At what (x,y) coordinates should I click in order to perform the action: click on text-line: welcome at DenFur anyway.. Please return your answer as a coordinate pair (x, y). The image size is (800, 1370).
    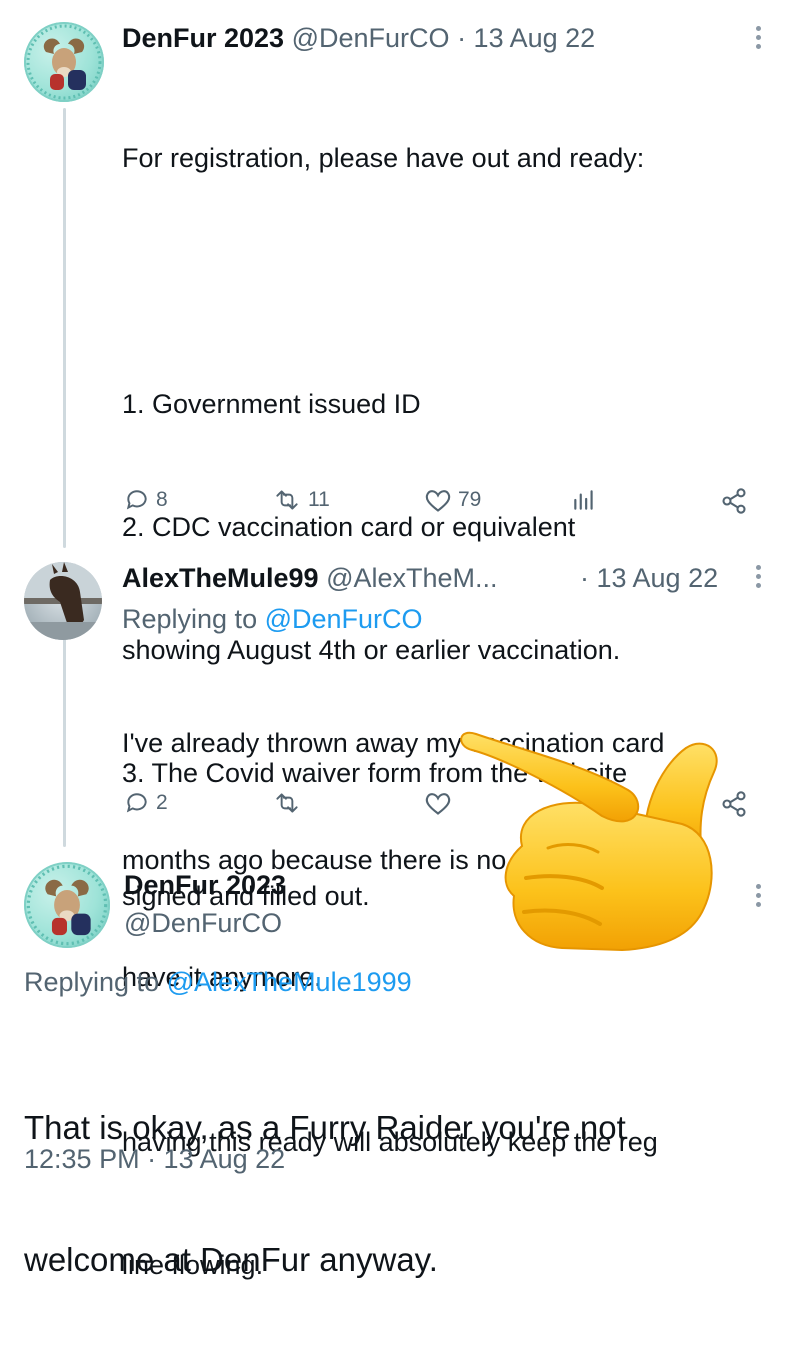
    Looking at the image, I should click on (231, 1259).